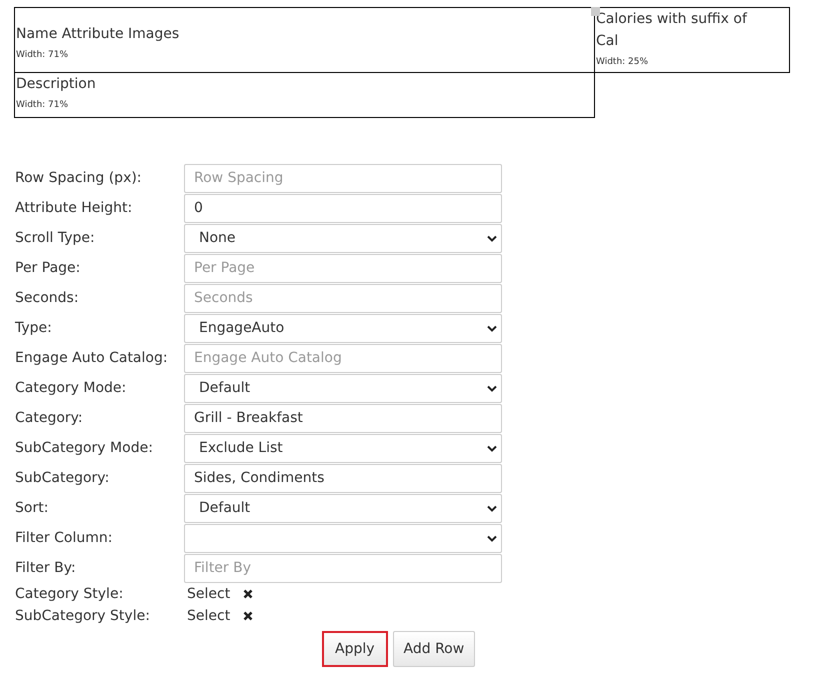 This screenshot has height=677, width=816. Describe the element at coordinates (343, 238) in the screenshot. I see `dropdown: None` at that location.